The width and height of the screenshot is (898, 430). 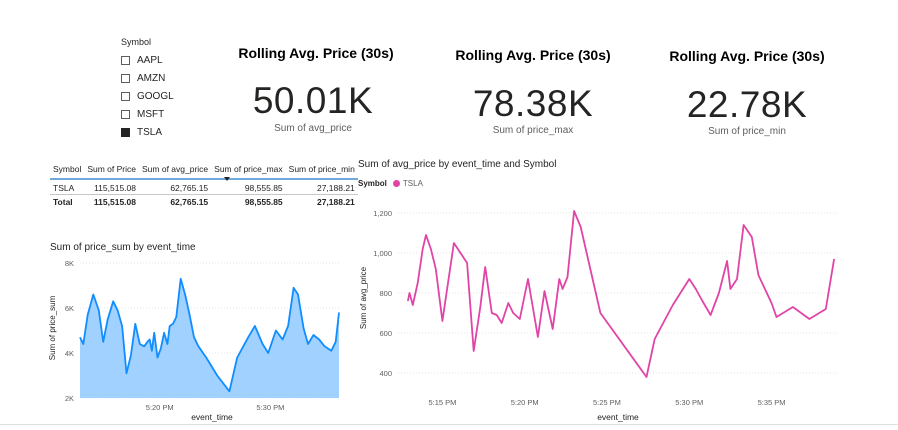 What do you see at coordinates (248, 172) in the screenshot?
I see `column-header-sum-price-max: Sum of price_max` at bounding box center [248, 172].